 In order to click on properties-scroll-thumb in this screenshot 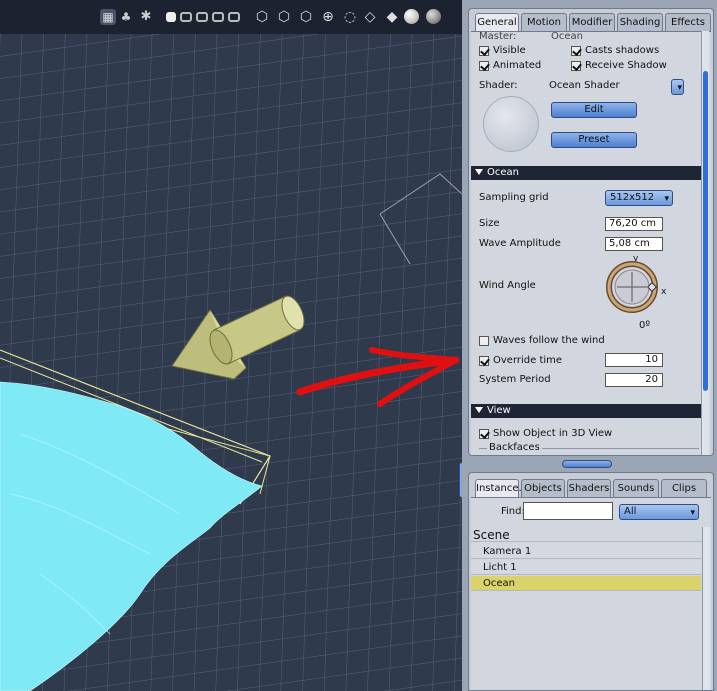, I will do `click(705, 231)`.